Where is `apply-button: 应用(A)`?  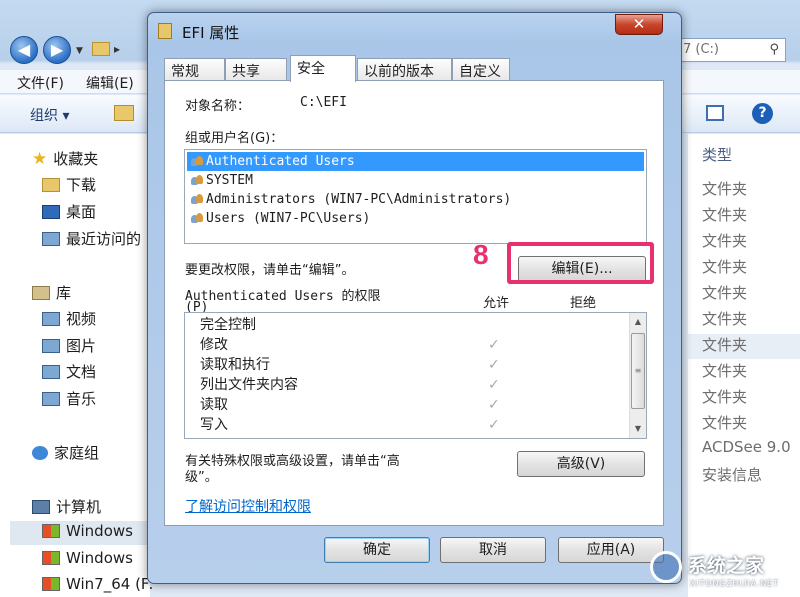
apply-button: 应用(A) is located at coordinates (611, 550).